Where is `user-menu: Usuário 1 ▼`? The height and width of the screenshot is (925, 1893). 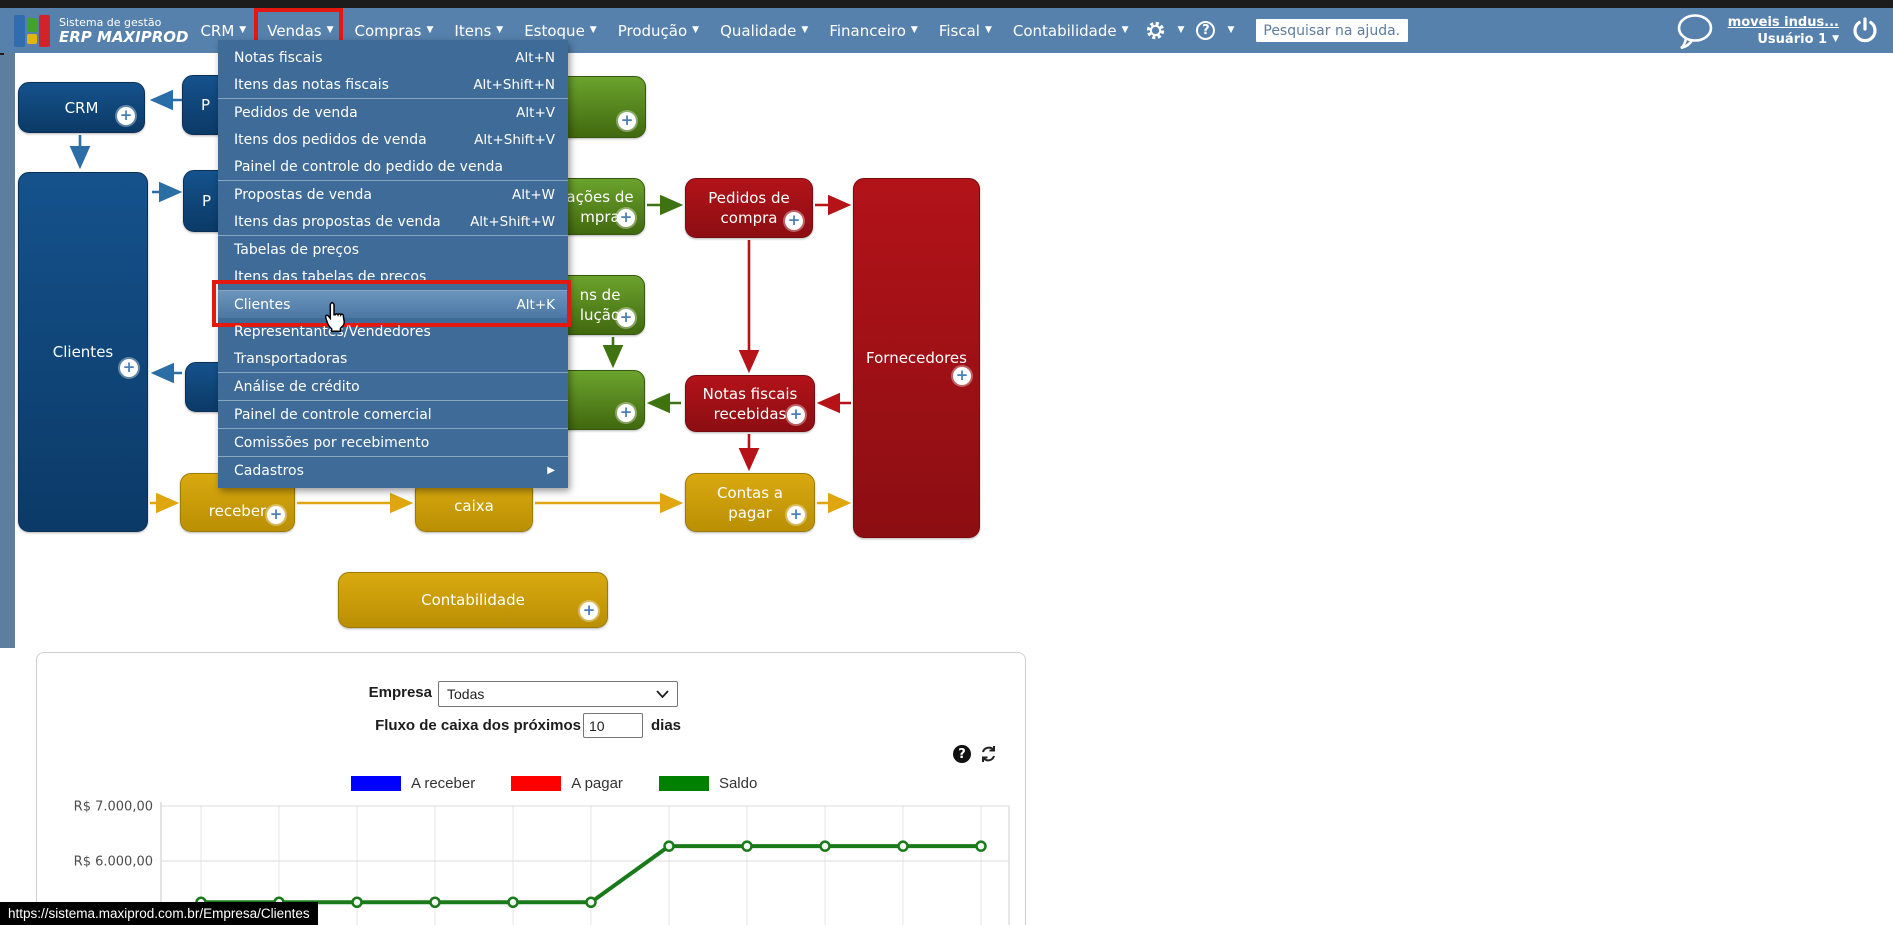
user-menu: Usuário 1 ▼ is located at coordinates (1783, 39).